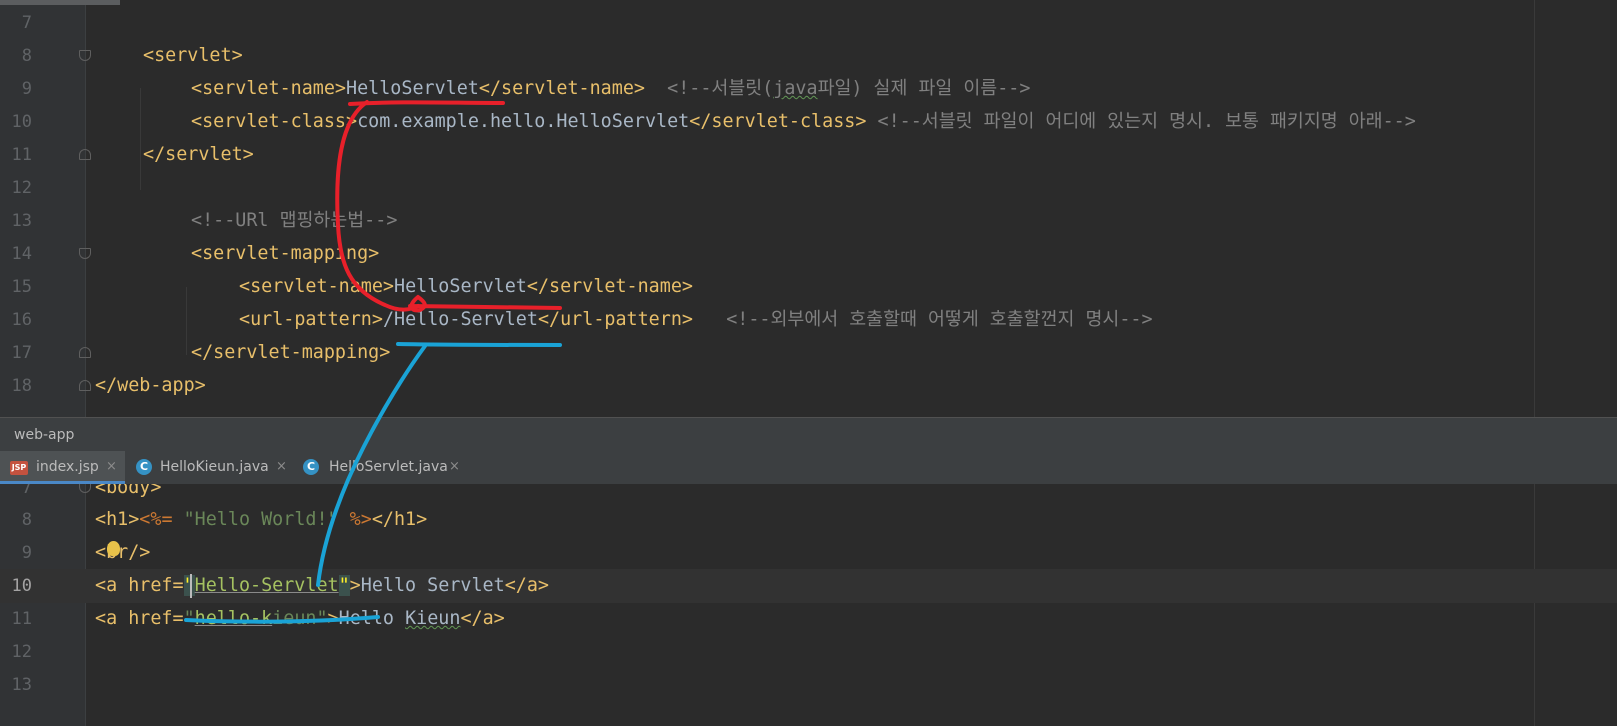 The height and width of the screenshot is (726, 1617). Describe the element at coordinates (808, 520) in the screenshot. I see `code-line: 8 <h1><%= "Hello World!" %></h1>` at that location.